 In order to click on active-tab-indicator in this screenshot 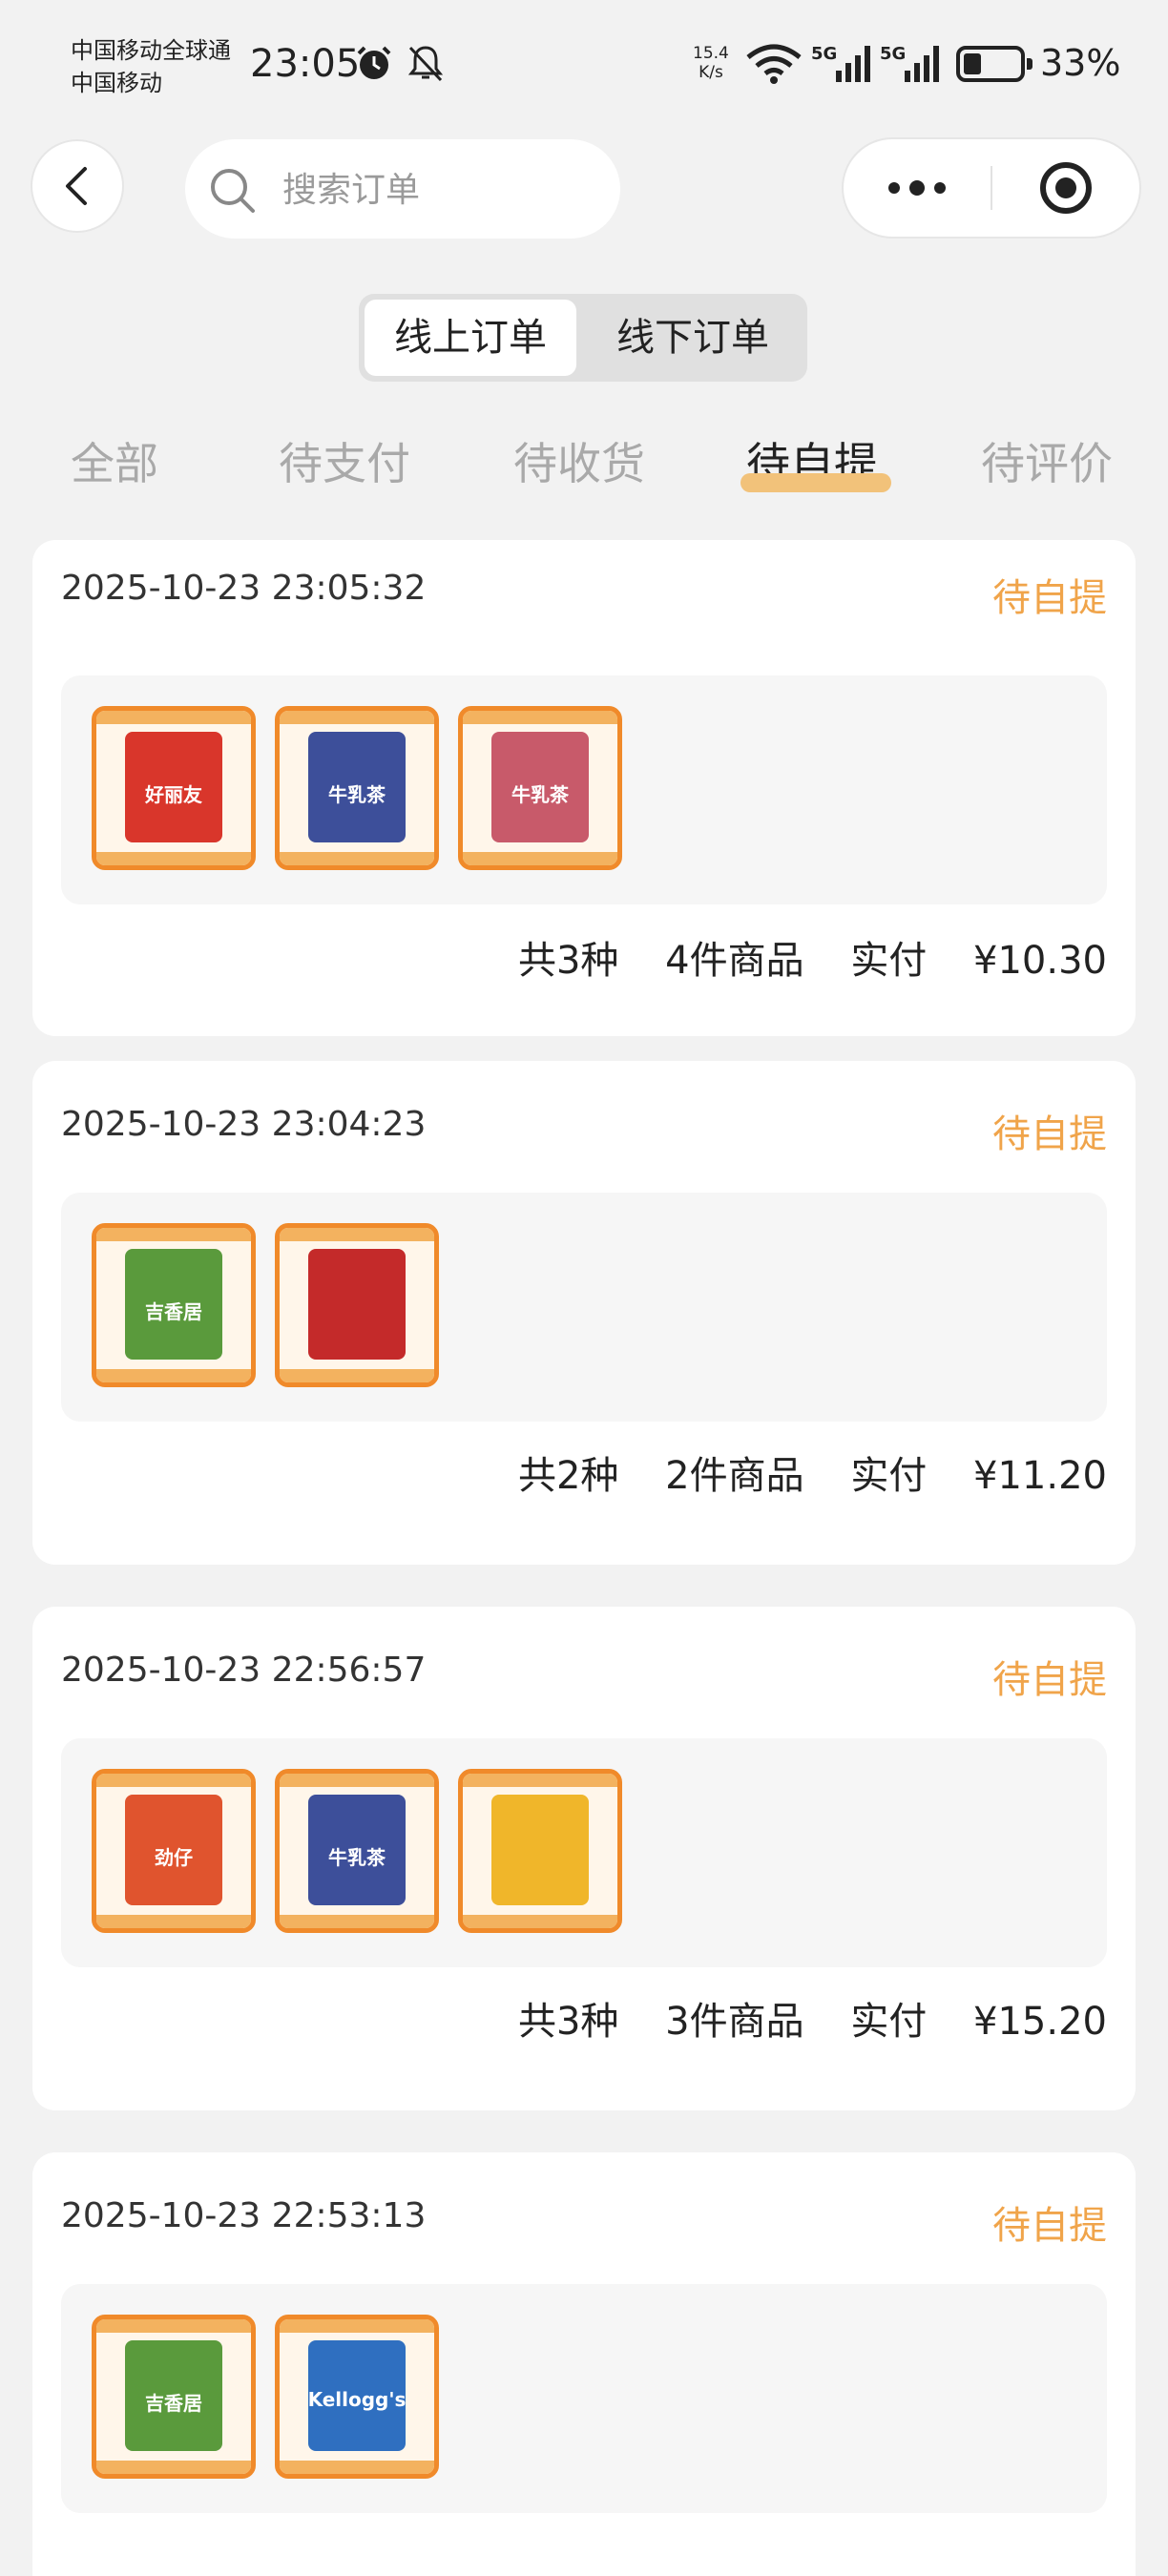, I will do `click(815, 482)`.